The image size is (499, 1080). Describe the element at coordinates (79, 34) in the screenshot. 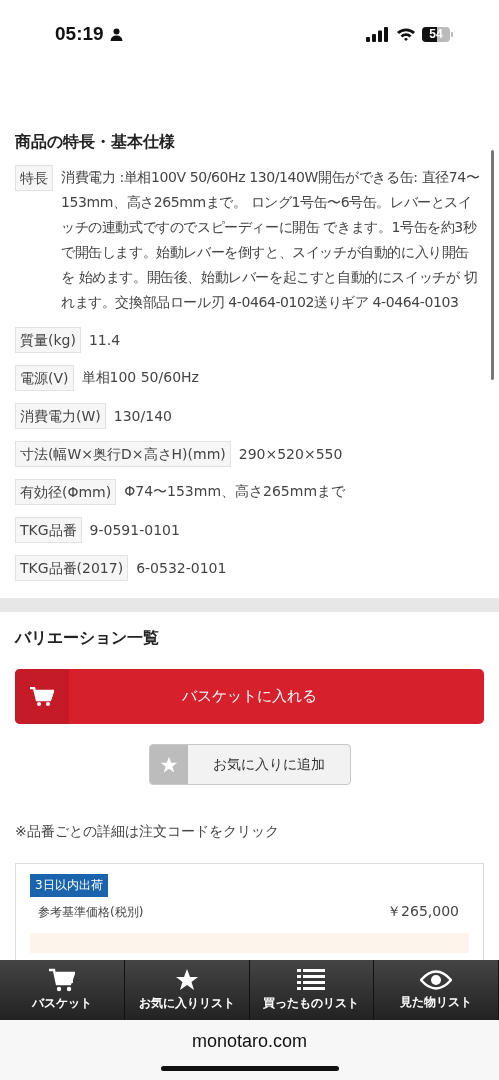

I see `status-time: 05:19` at that location.